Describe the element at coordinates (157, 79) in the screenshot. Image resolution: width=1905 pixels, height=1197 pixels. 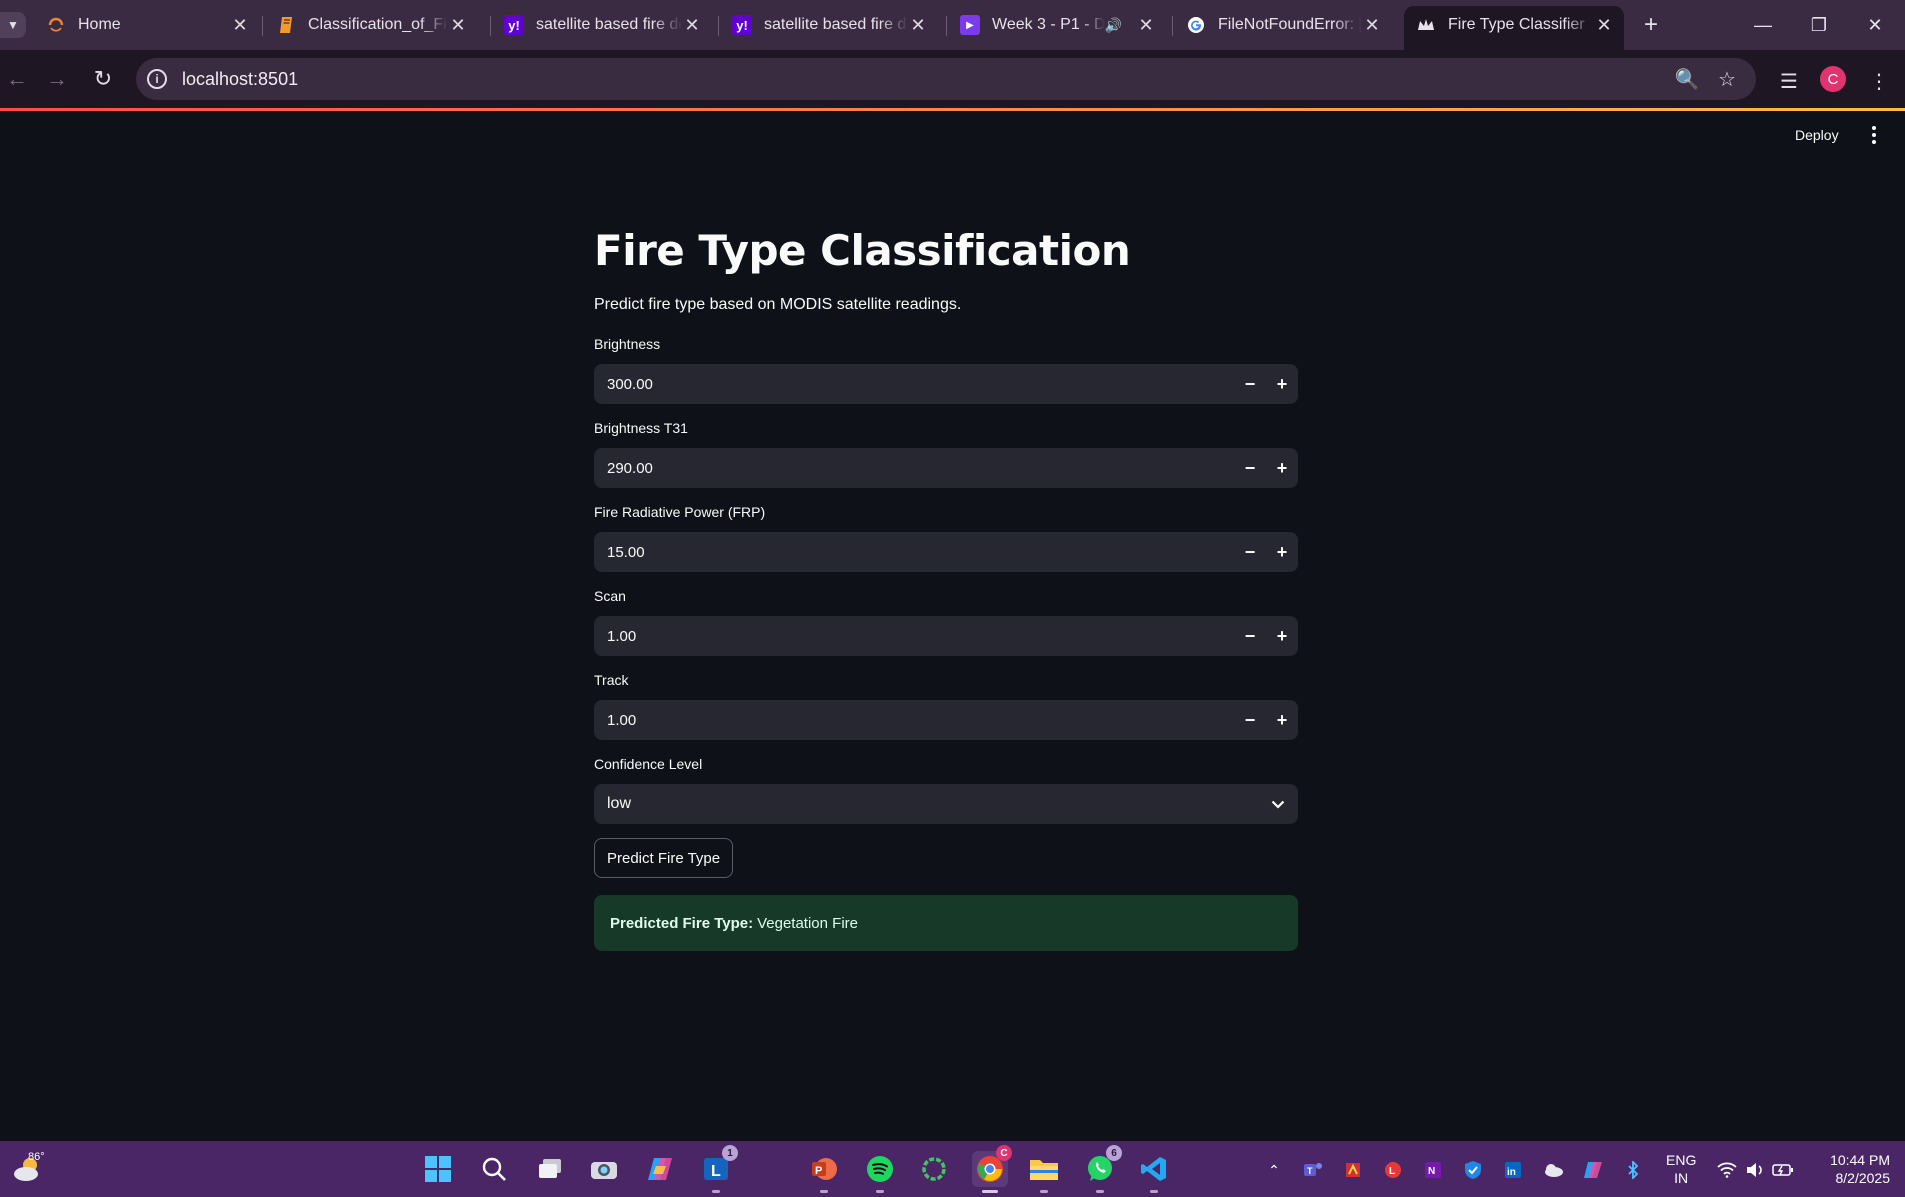
I see `site-info-button: i` at that location.